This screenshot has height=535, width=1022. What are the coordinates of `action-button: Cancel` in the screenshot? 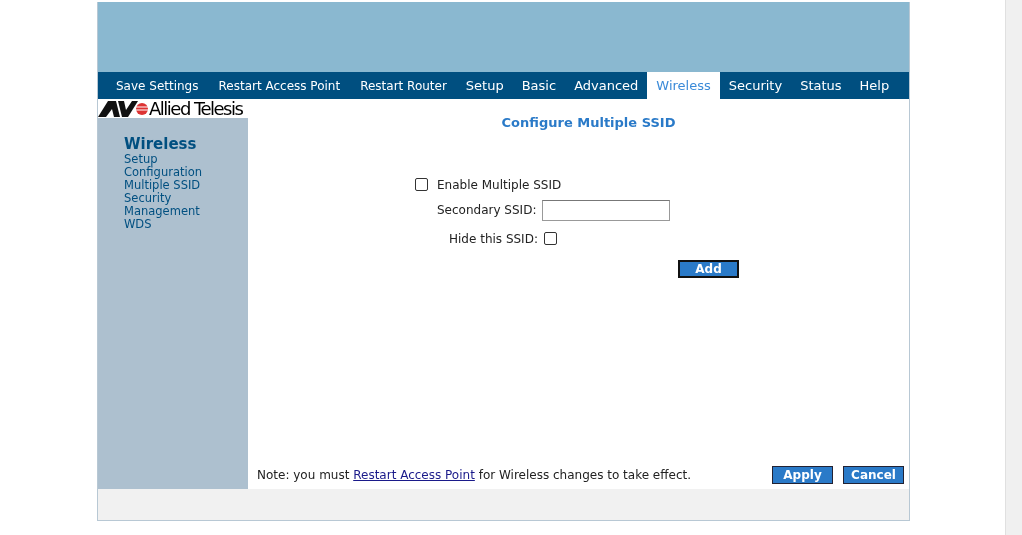 It's located at (873, 475).